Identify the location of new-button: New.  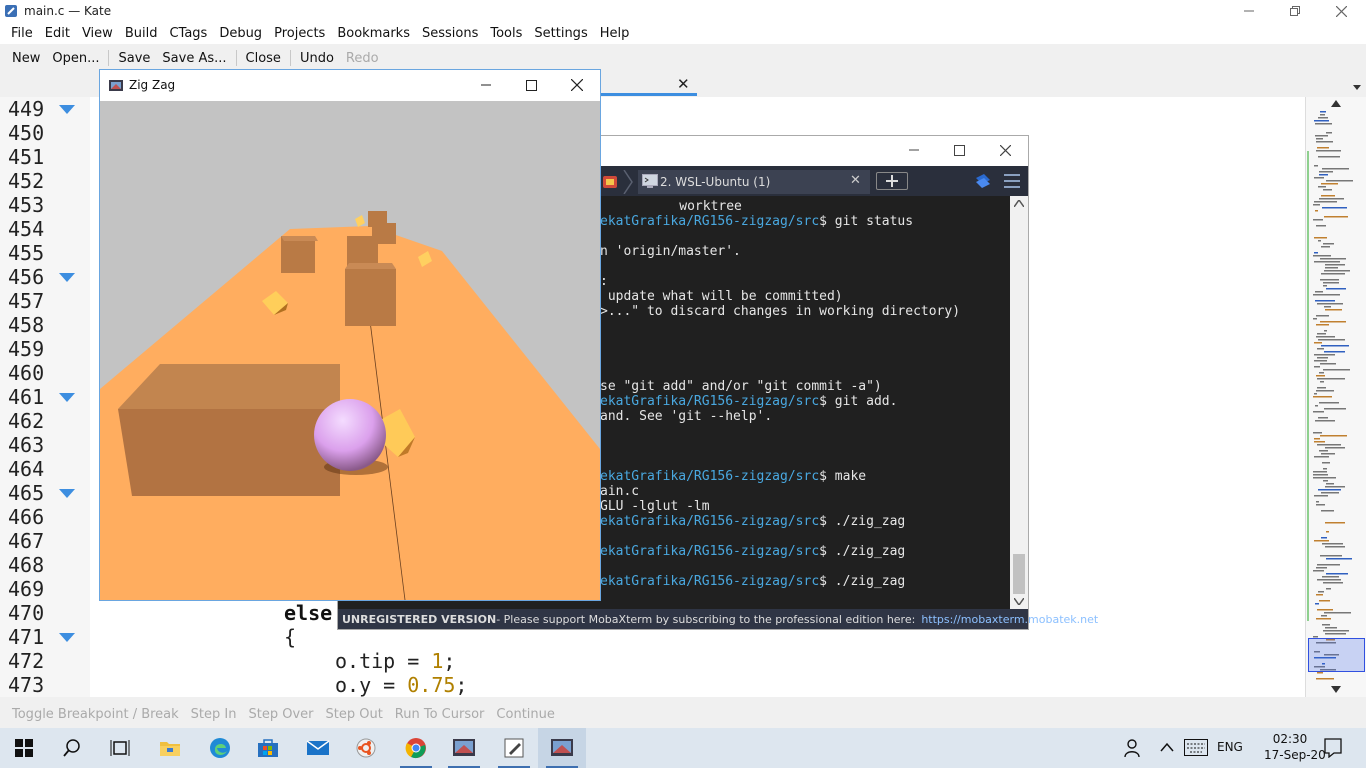
(26, 58).